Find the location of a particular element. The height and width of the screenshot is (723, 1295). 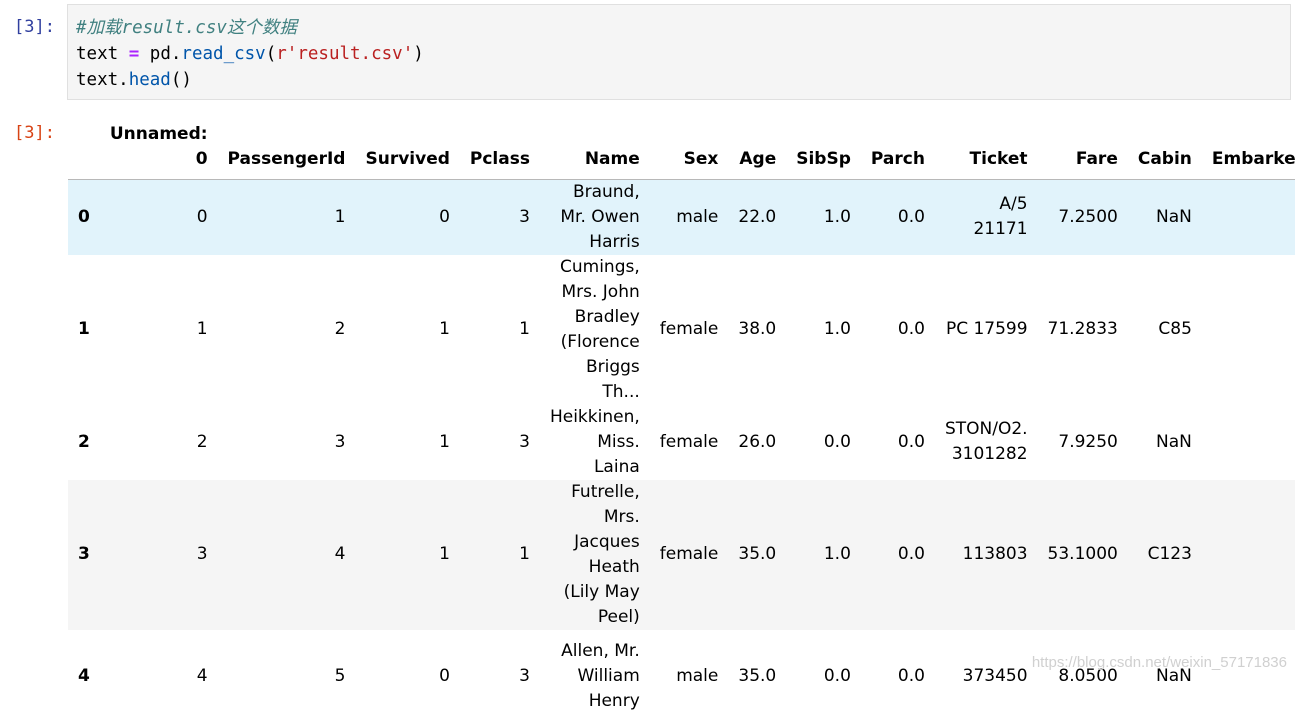

table-cell: 4 is located at coordinates (340, 554).